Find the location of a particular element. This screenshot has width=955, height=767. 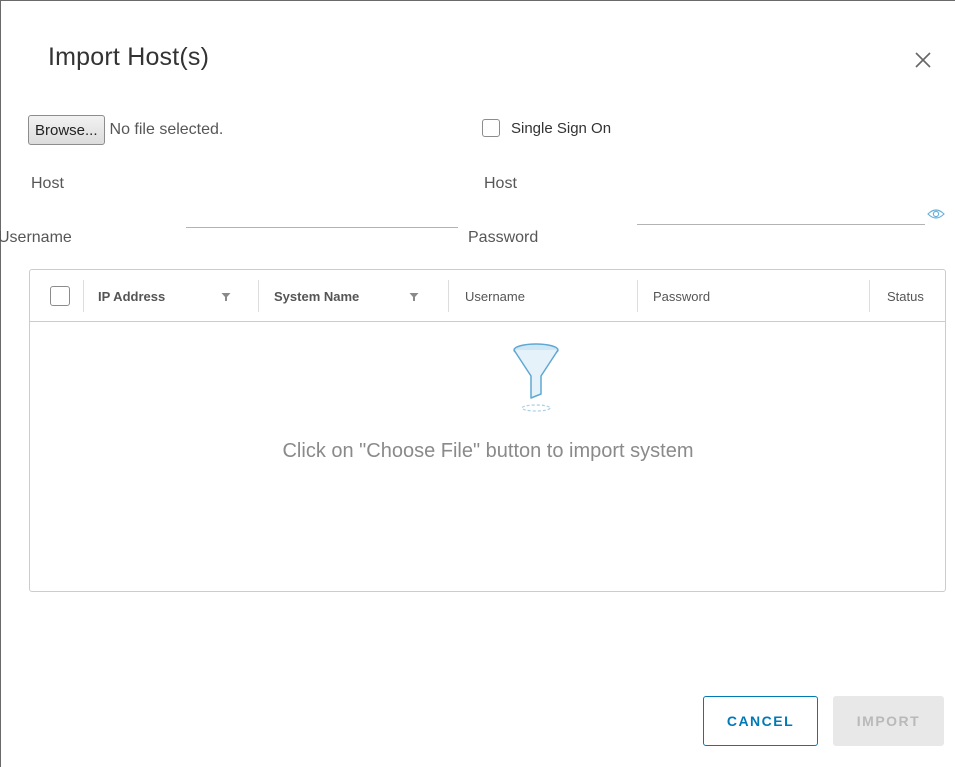

select-all-checkbox is located at coordinates (60, 296).